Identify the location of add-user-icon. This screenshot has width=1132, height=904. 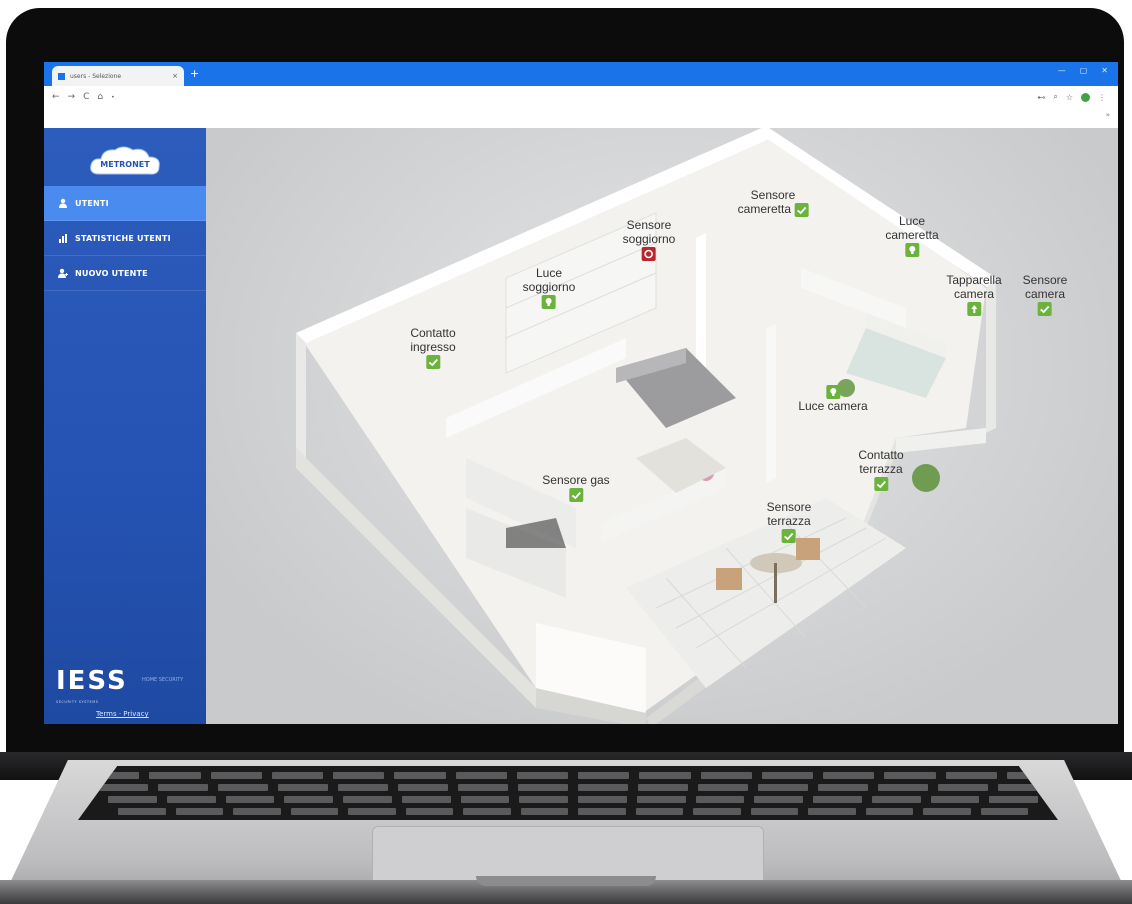
(63, 273).